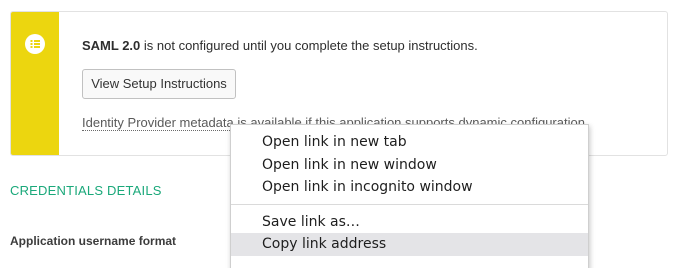 The width and height of the screenshot is (681, 268). Describe the element at coordinates (86, 190) in the screenshot. I see `credentials-details-heading: CREDENTIALS DETAILS` at that location.